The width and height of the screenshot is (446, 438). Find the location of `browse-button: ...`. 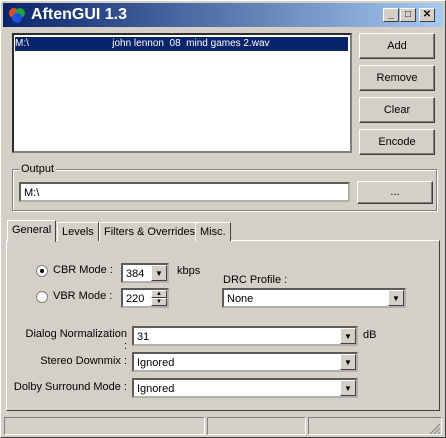

browse-button: ... is located at coordinates (395, 192).